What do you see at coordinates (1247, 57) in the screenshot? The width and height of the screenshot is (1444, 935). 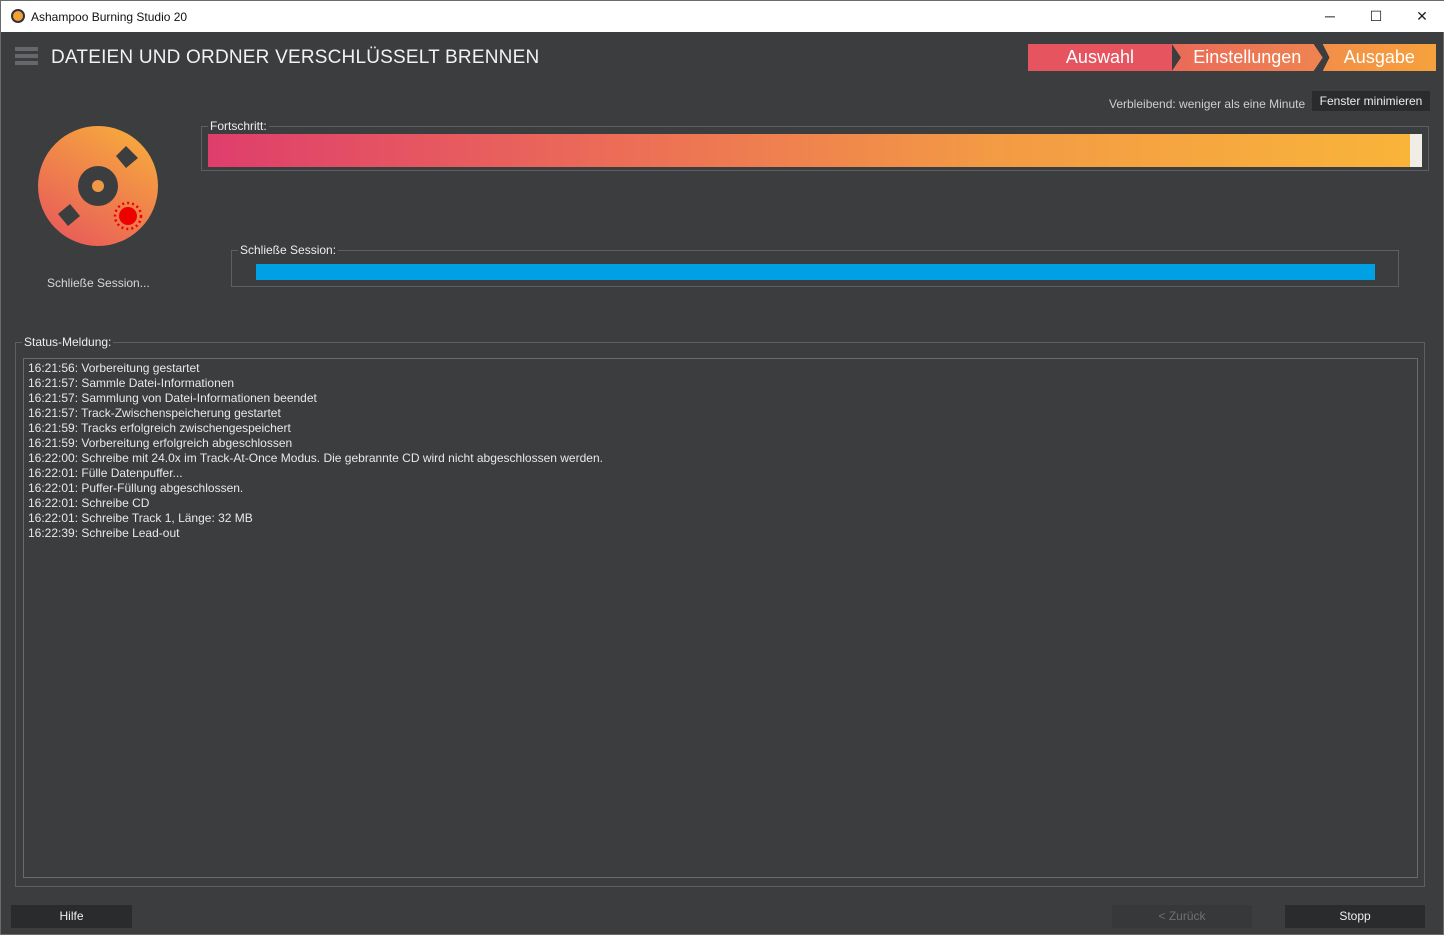 I see `step-einstellungen: Einstellungen` at bounding box center [1247, 57].